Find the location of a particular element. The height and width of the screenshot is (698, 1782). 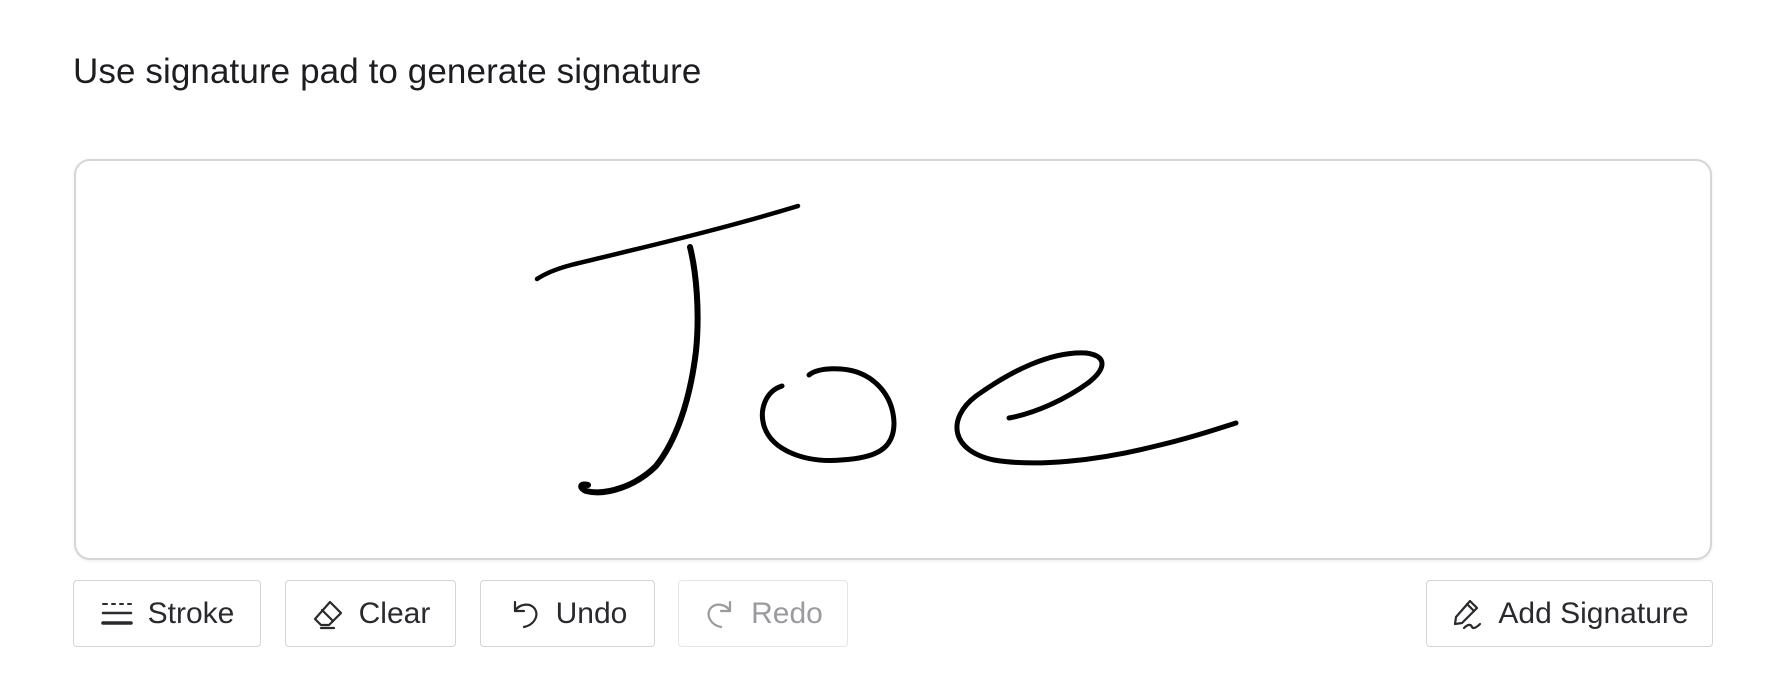

page-title: Use signature pad to generate signature is located at coordinates (387, 71).